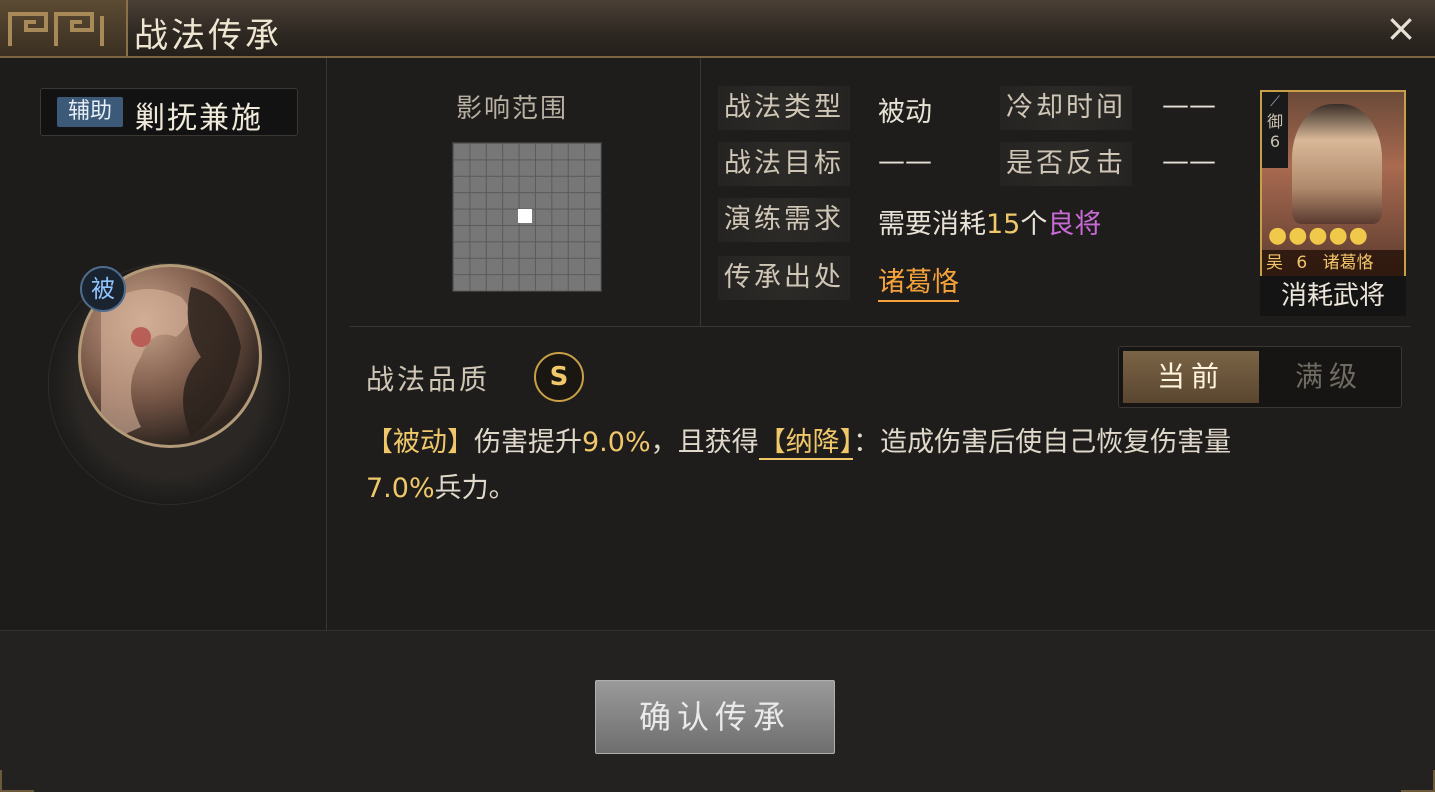  Describe the element at coordinates (428, 379) in the screenshot. I see `quality-label: 战法品质` at that location.